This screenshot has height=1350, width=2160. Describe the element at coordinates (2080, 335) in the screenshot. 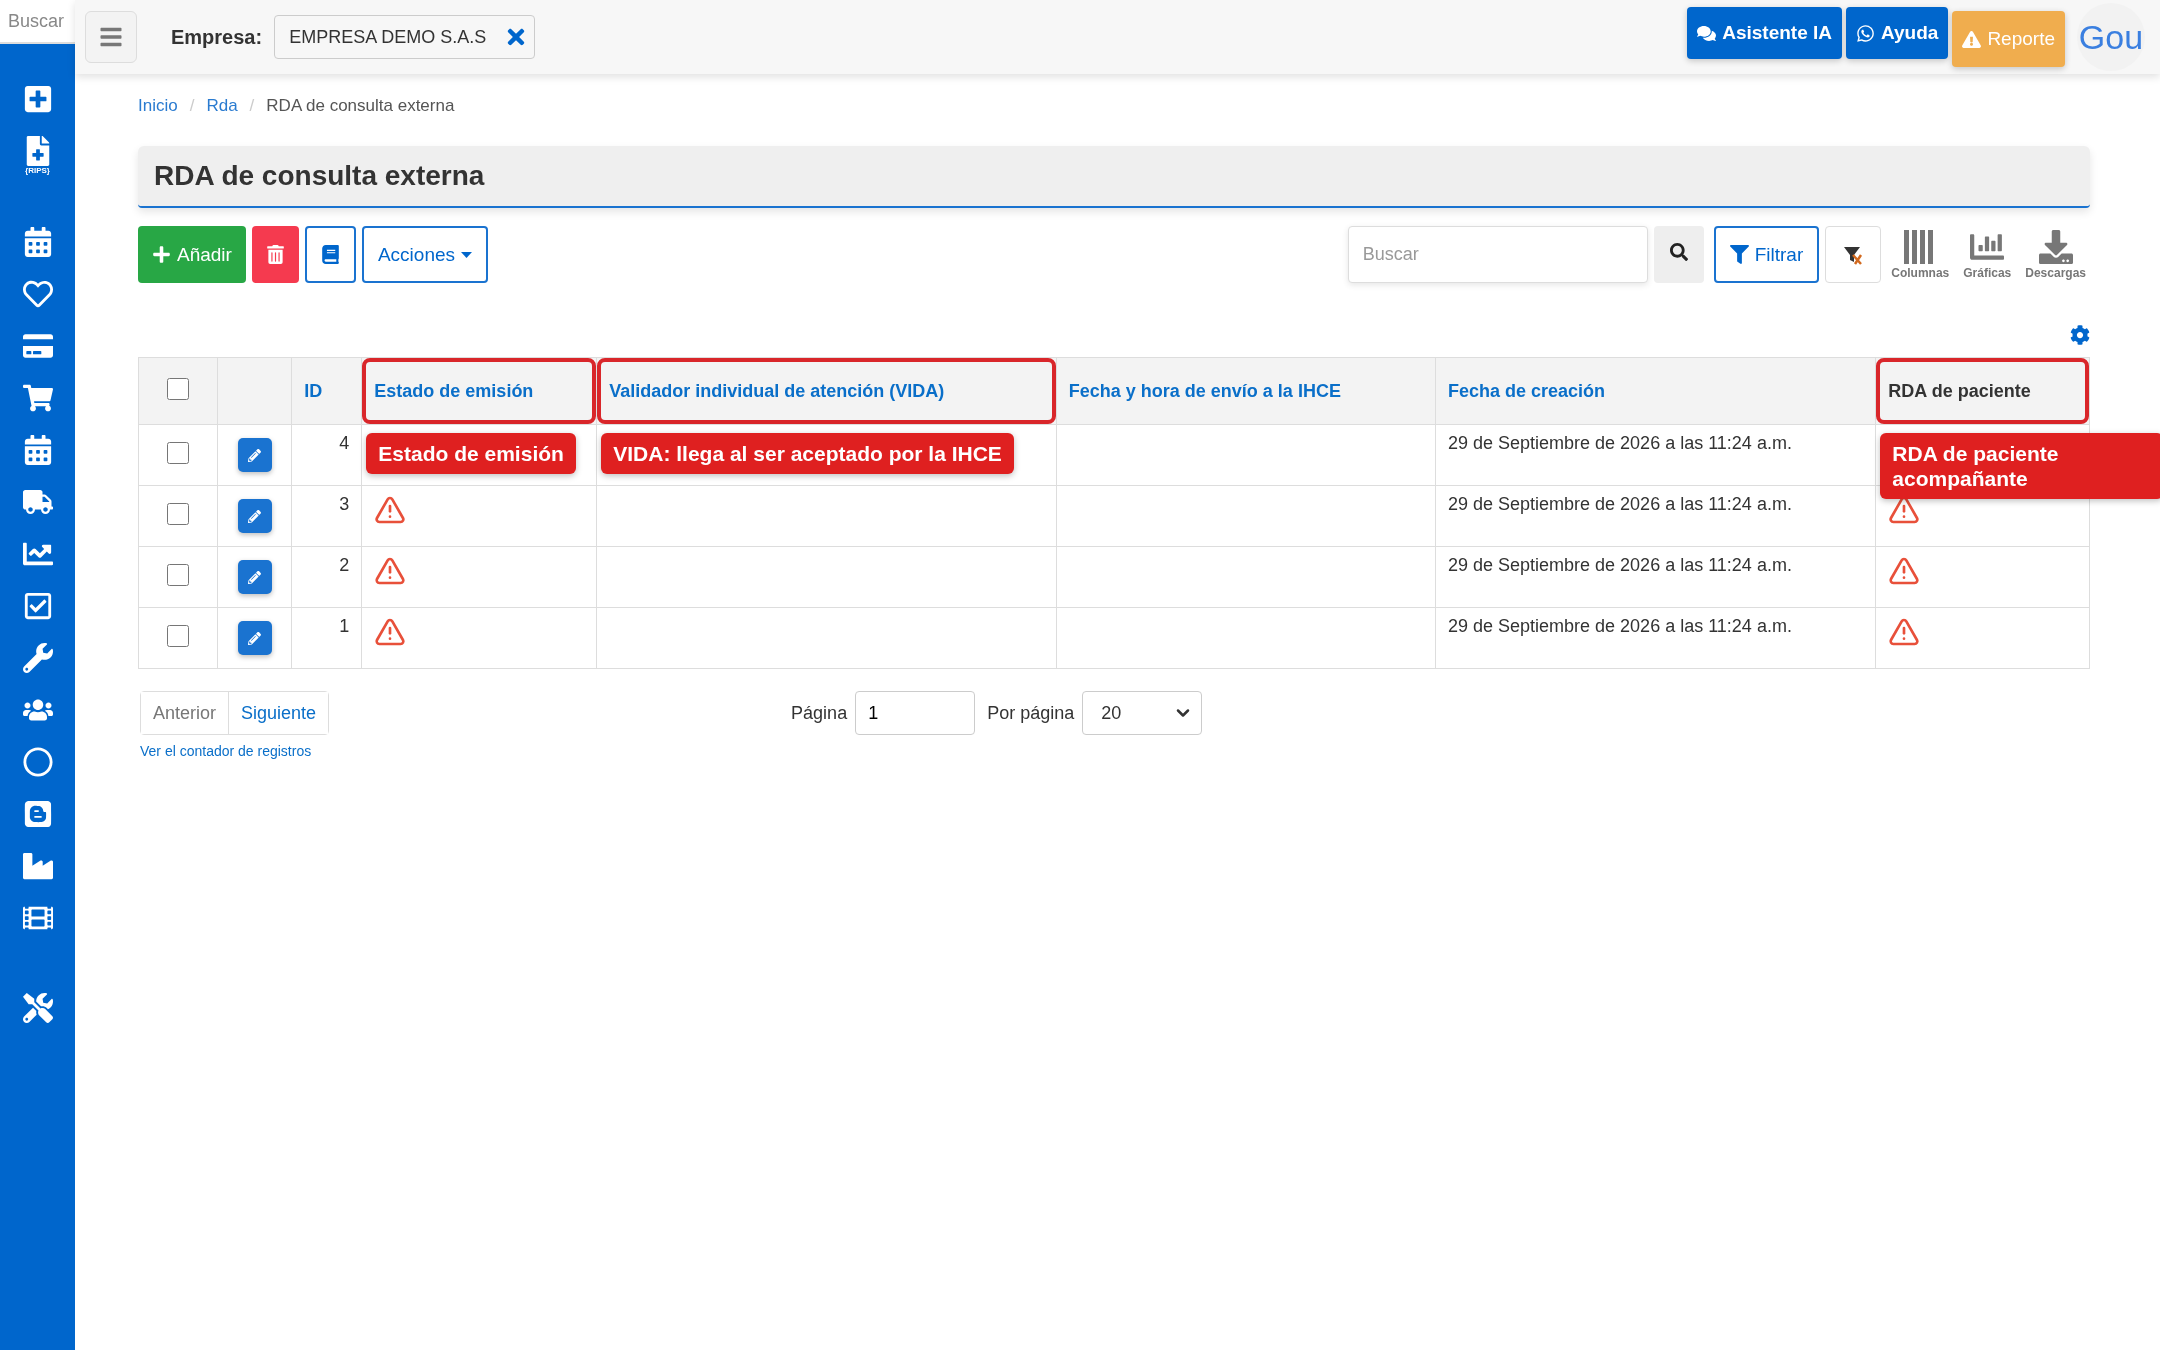

I see `settings-icon` at that location.